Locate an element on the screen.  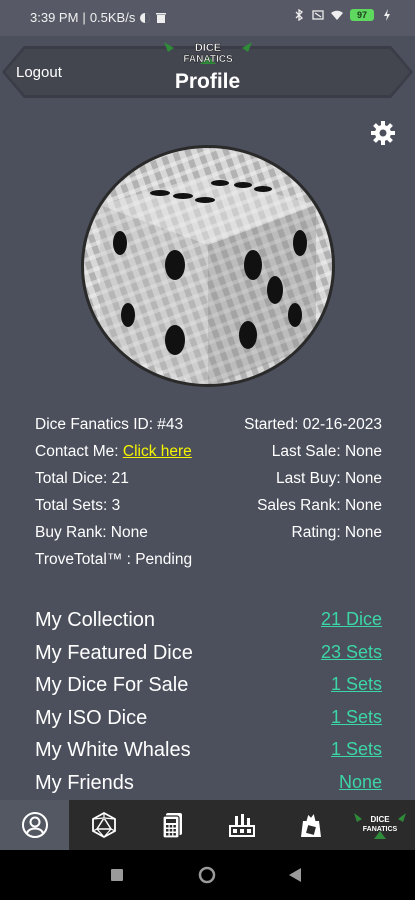
status-bar: 3:39 PM | 0.5KB/s 97 is located at coordinates (207, 18).